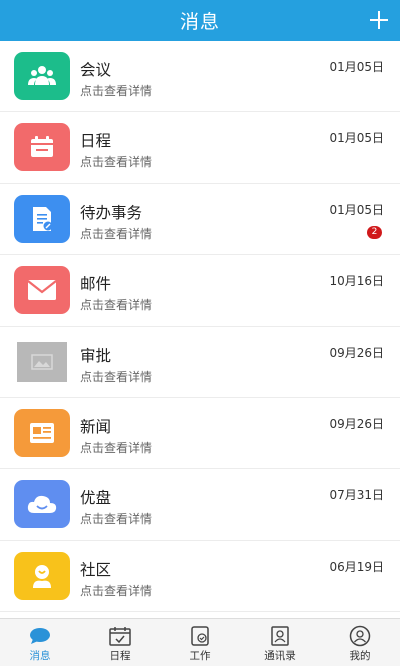  Describe the element at coordinates (200, 362) in the screenshot. I see `message-item-approval: 审批 点击查看详情 09月26日` at that location.